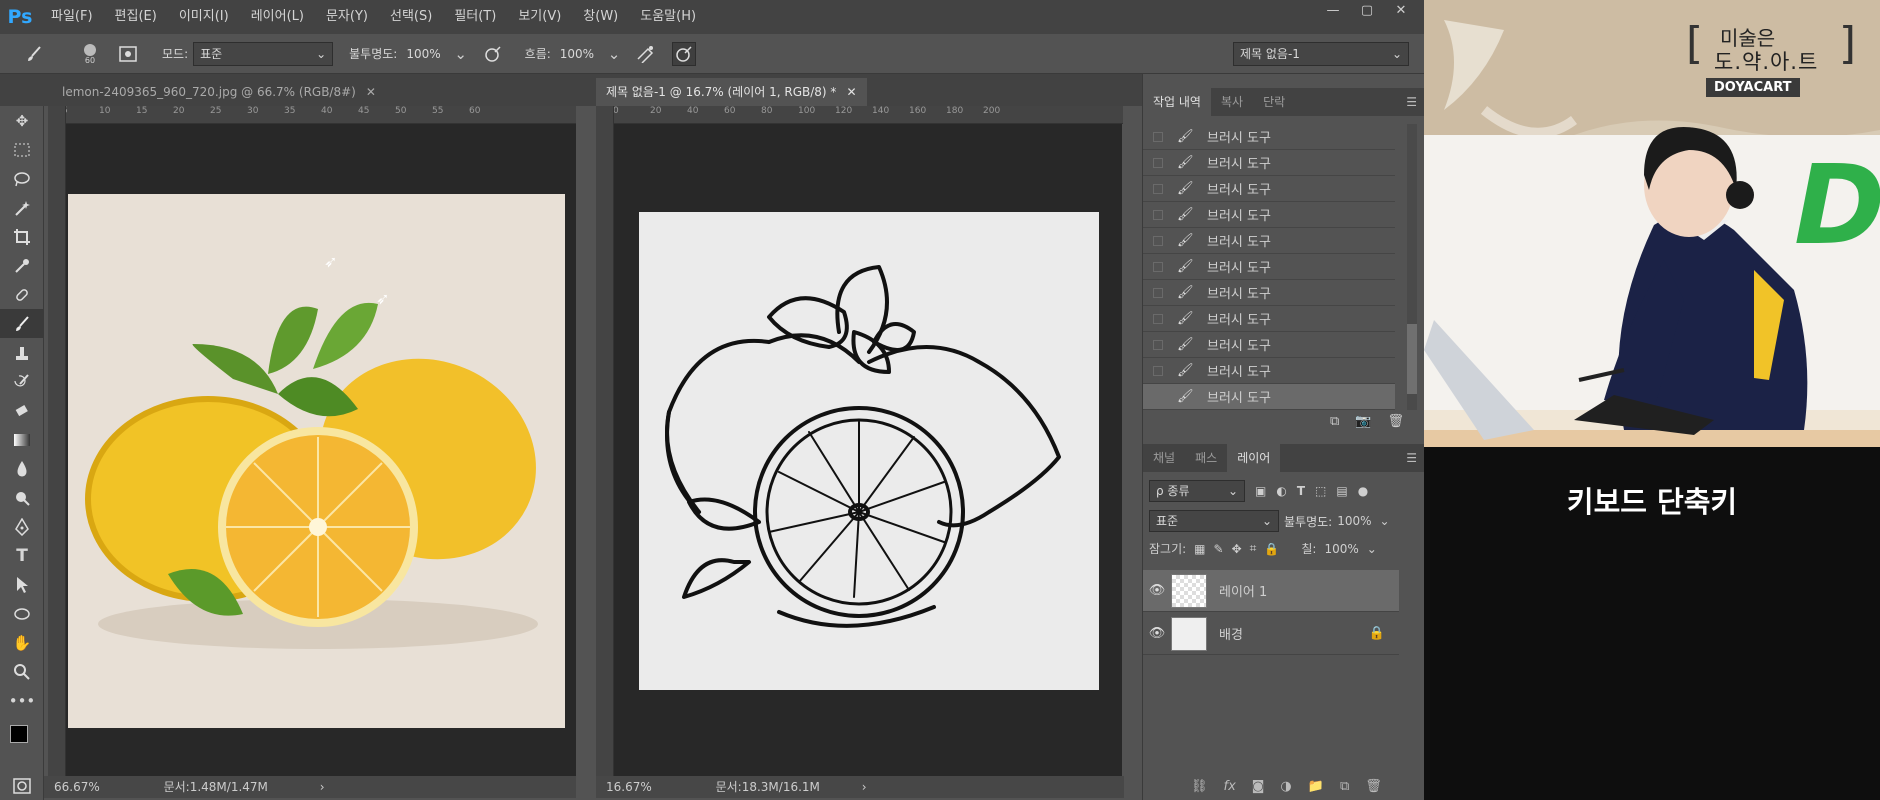 The image size is (1880, 800). I want to click on marquee-tool-icon, so click(22, 149).